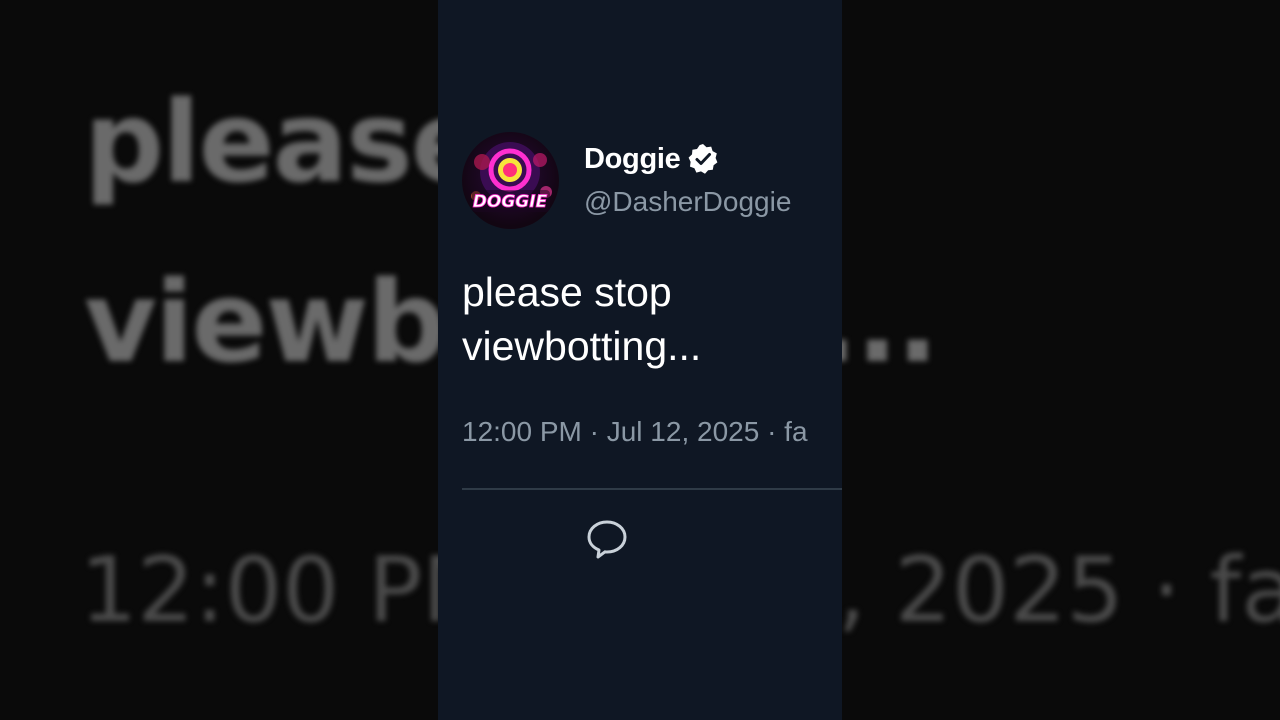  I want to click on author-display-name: Doggie, so click(632, 159).